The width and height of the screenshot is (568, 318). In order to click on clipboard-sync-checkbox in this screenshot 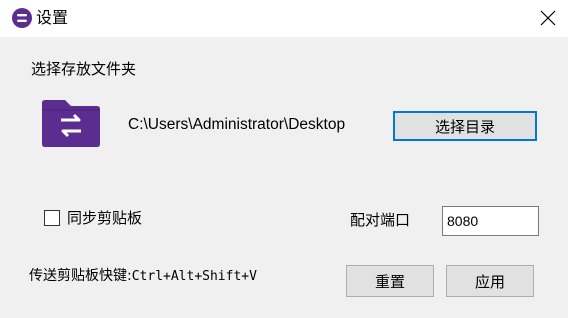, I will do `click(52, 218)`.